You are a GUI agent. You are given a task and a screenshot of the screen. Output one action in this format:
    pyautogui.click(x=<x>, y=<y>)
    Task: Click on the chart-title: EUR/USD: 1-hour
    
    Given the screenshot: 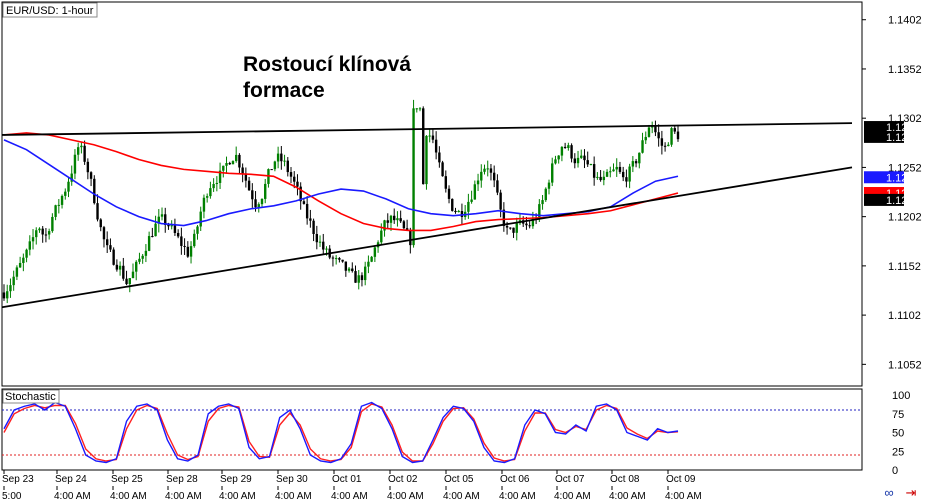 What is the action you would take?
    pyautogui.click(x=50, y=11)
    